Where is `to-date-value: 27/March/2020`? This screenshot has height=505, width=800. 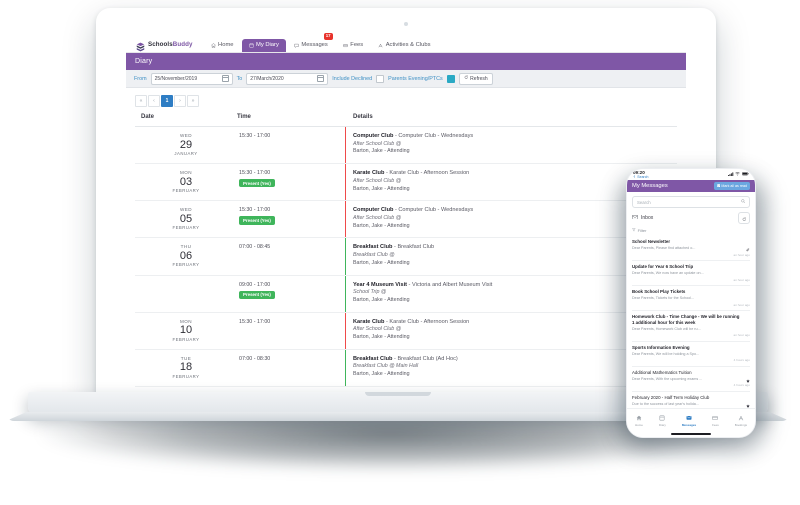 to-date-value: 27/March/2020 is located at coordinates (267, 78).